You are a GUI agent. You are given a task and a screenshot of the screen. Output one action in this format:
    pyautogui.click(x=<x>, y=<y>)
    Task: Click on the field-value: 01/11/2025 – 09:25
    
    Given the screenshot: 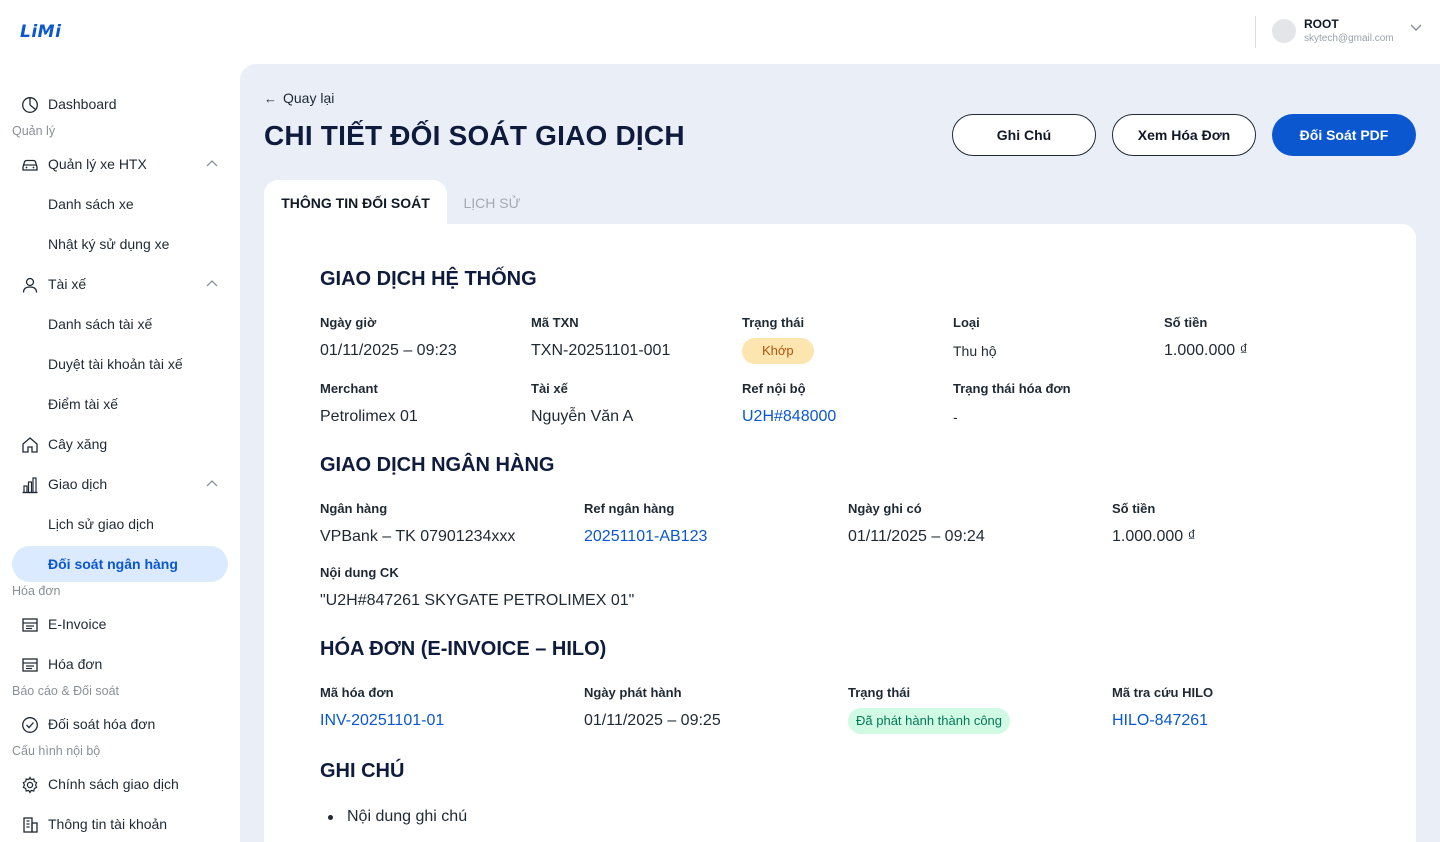 What is the action you would take?
    pyautogui.click(x=652, y=720)
    